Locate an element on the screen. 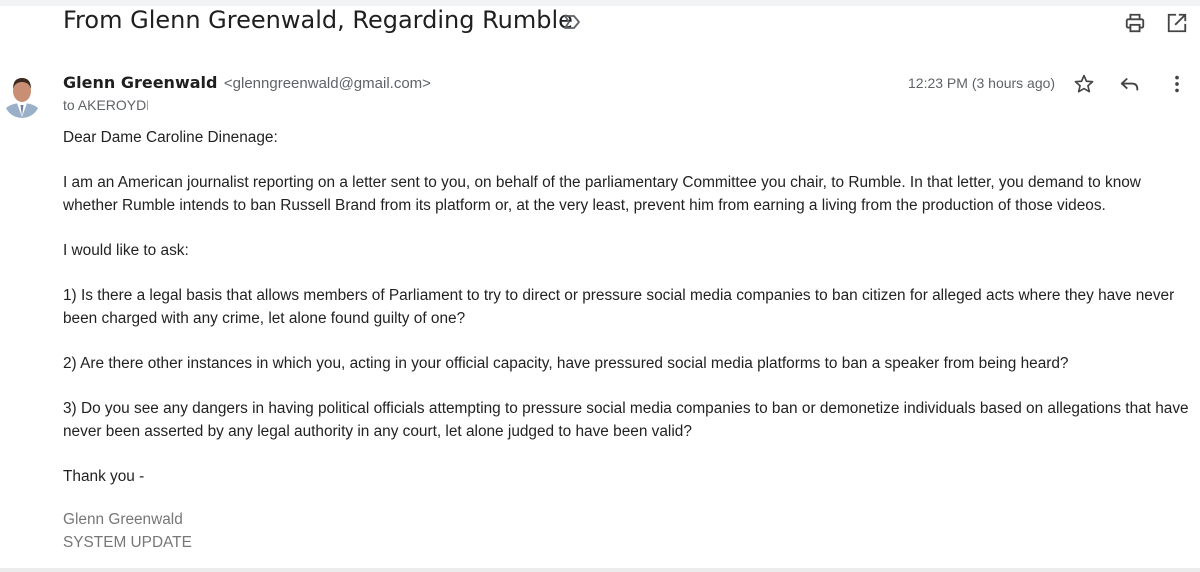 This screenshot has height=572, width=1200. reply-icon is located at coordinates (1130, 86).